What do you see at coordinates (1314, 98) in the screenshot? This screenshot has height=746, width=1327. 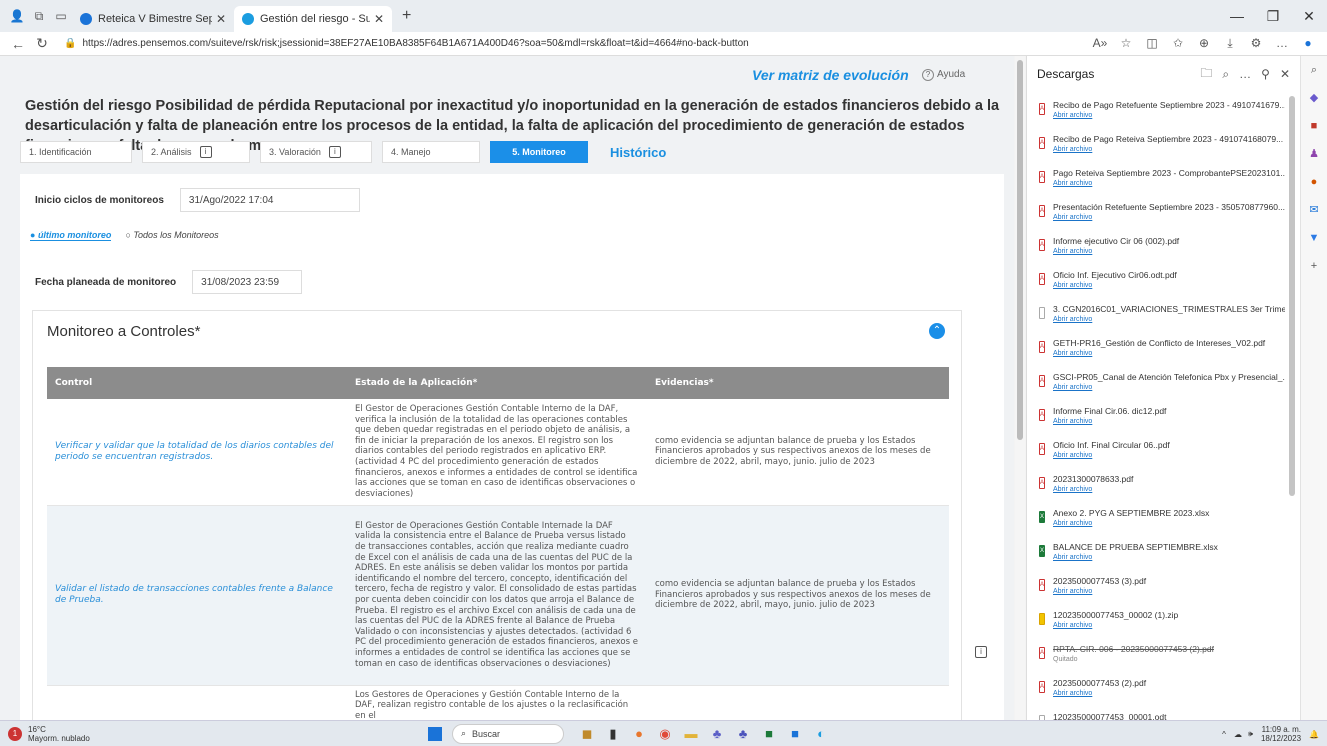 I see `tag-icon: ◆` at bounding box center [1314, 98].